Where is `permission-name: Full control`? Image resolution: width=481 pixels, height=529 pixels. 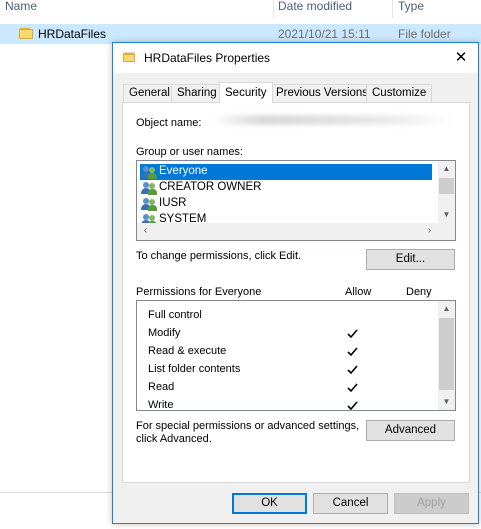
permission-name: Full control is located at coordinates (175, 315).